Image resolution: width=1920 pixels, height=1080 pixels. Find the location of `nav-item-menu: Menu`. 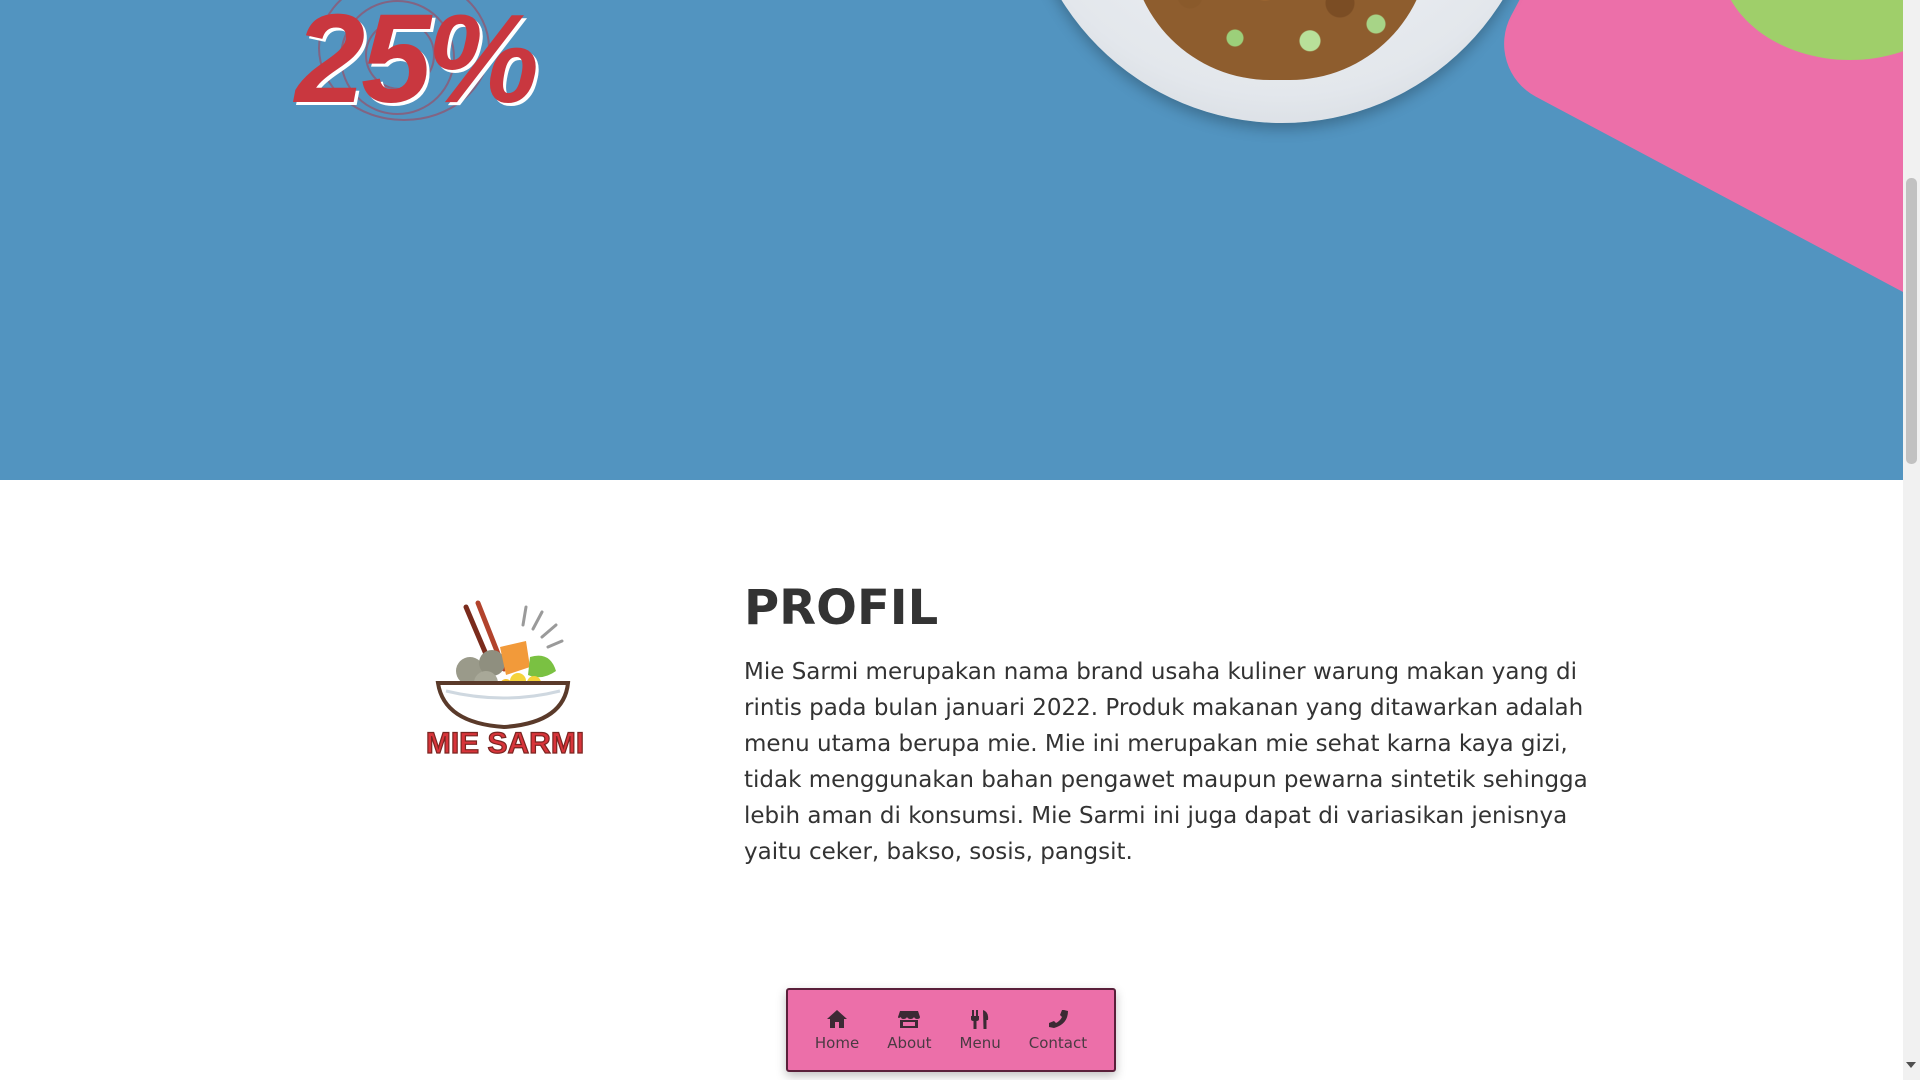

nav-item-menu: Menu is located at coordinates (980, 1030).